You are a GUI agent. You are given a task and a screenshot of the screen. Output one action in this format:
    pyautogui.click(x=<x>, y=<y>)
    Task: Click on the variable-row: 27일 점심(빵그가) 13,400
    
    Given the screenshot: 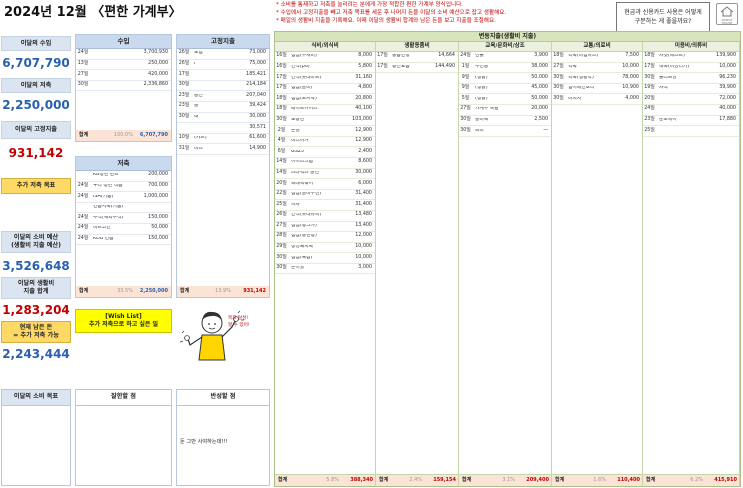 What is the action you would take?
    pyautogui.click(x=325, y=227)
    